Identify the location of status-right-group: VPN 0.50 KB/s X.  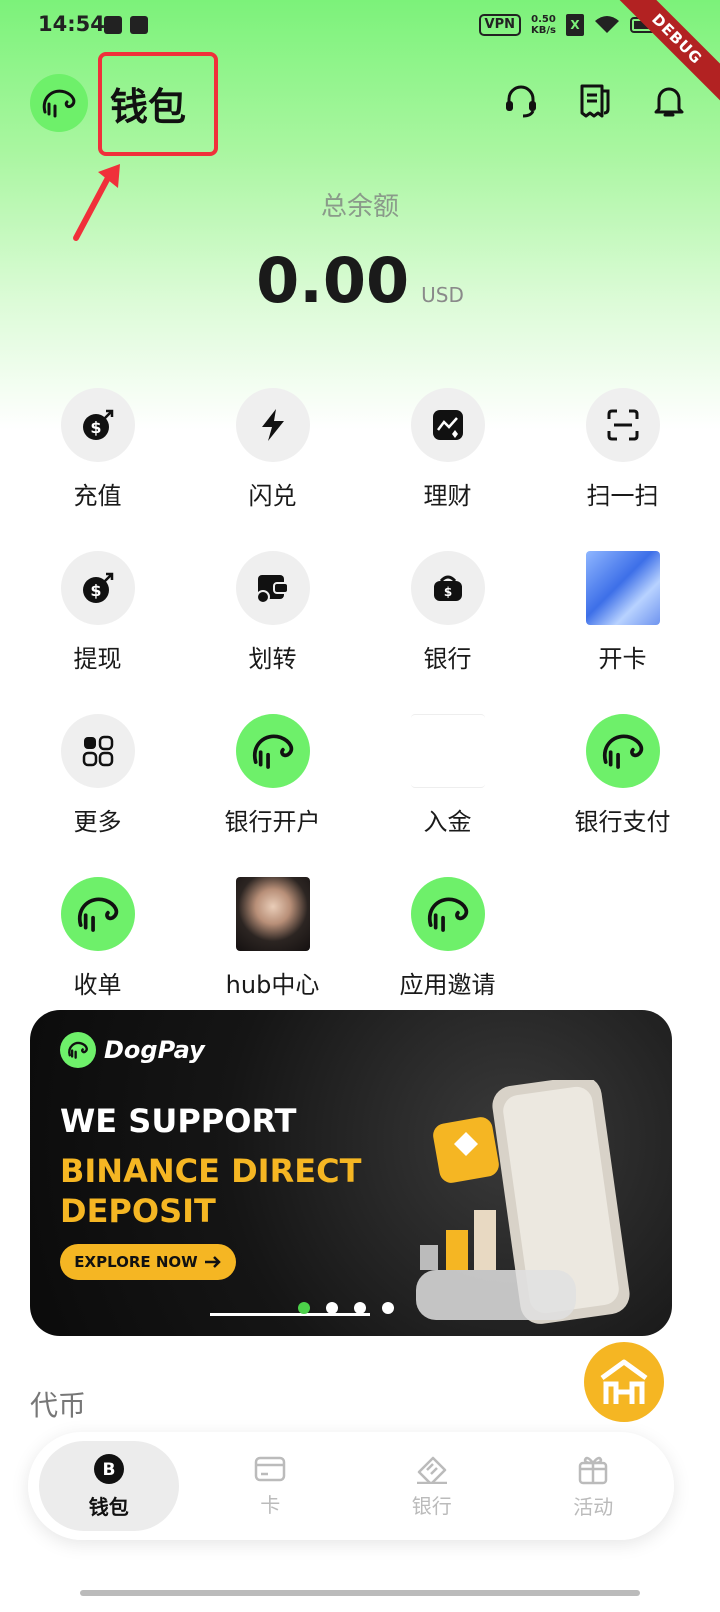
(569, 25).